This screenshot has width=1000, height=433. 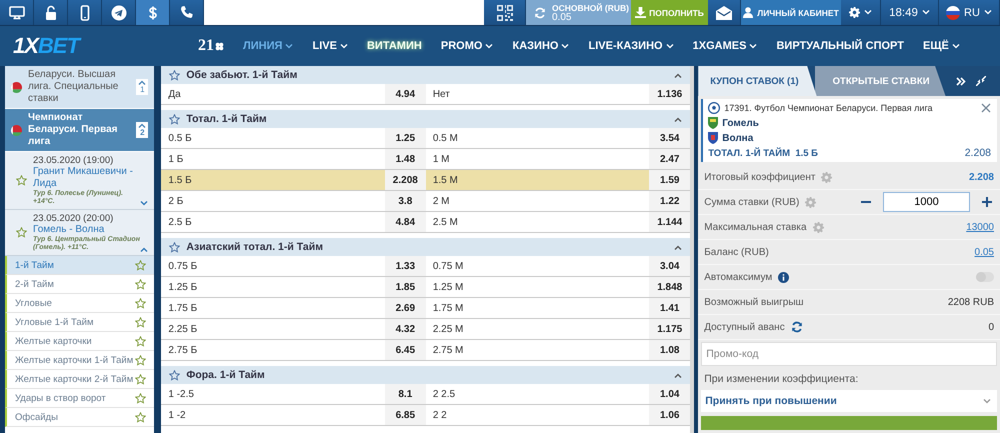 I want to click on market-header: Обе забьют. 1-й Тайм, so click(x=425, y=75).